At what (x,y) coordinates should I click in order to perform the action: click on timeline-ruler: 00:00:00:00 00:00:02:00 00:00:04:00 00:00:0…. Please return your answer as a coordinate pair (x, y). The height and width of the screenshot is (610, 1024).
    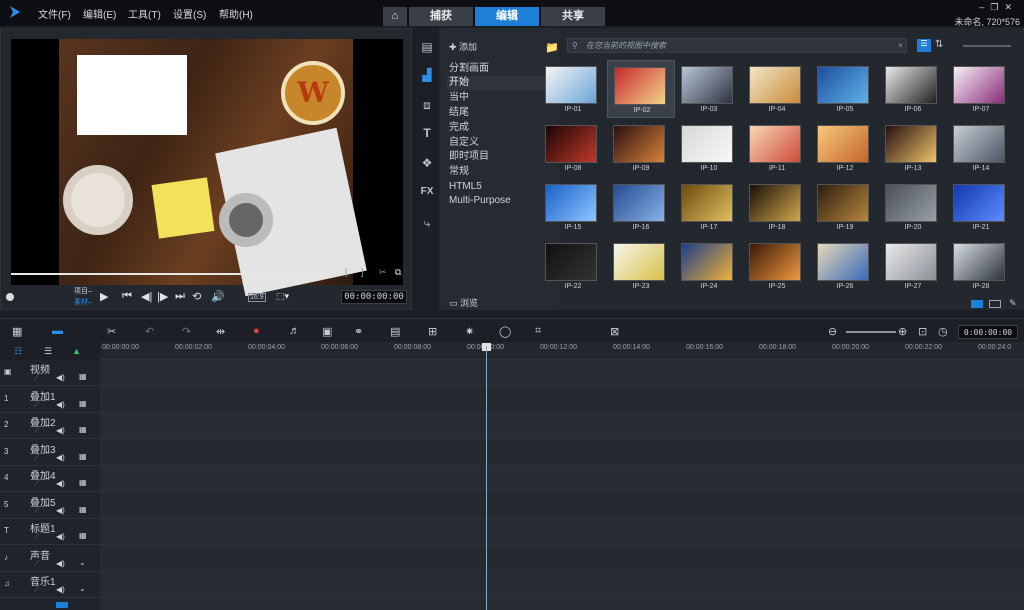
    Looking at the image, I should click on (562, 351).